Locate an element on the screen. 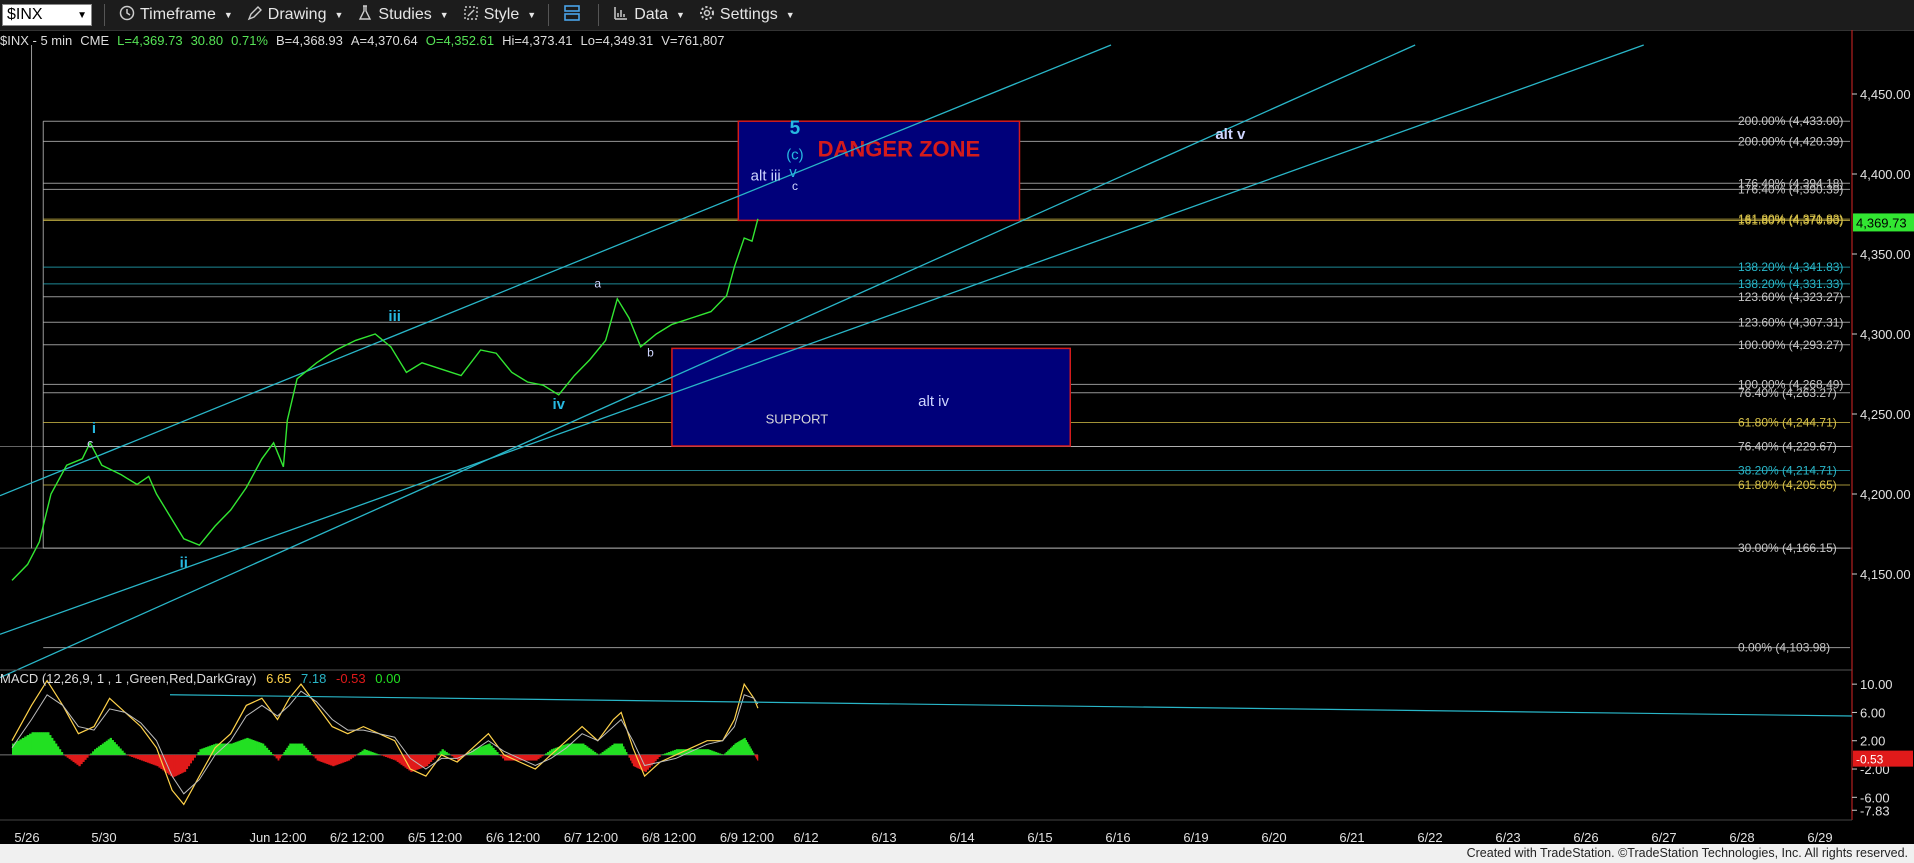 The image size is (1914, 863). y-tick-label: 4,350.00 is located at coordinates (1885, 254).